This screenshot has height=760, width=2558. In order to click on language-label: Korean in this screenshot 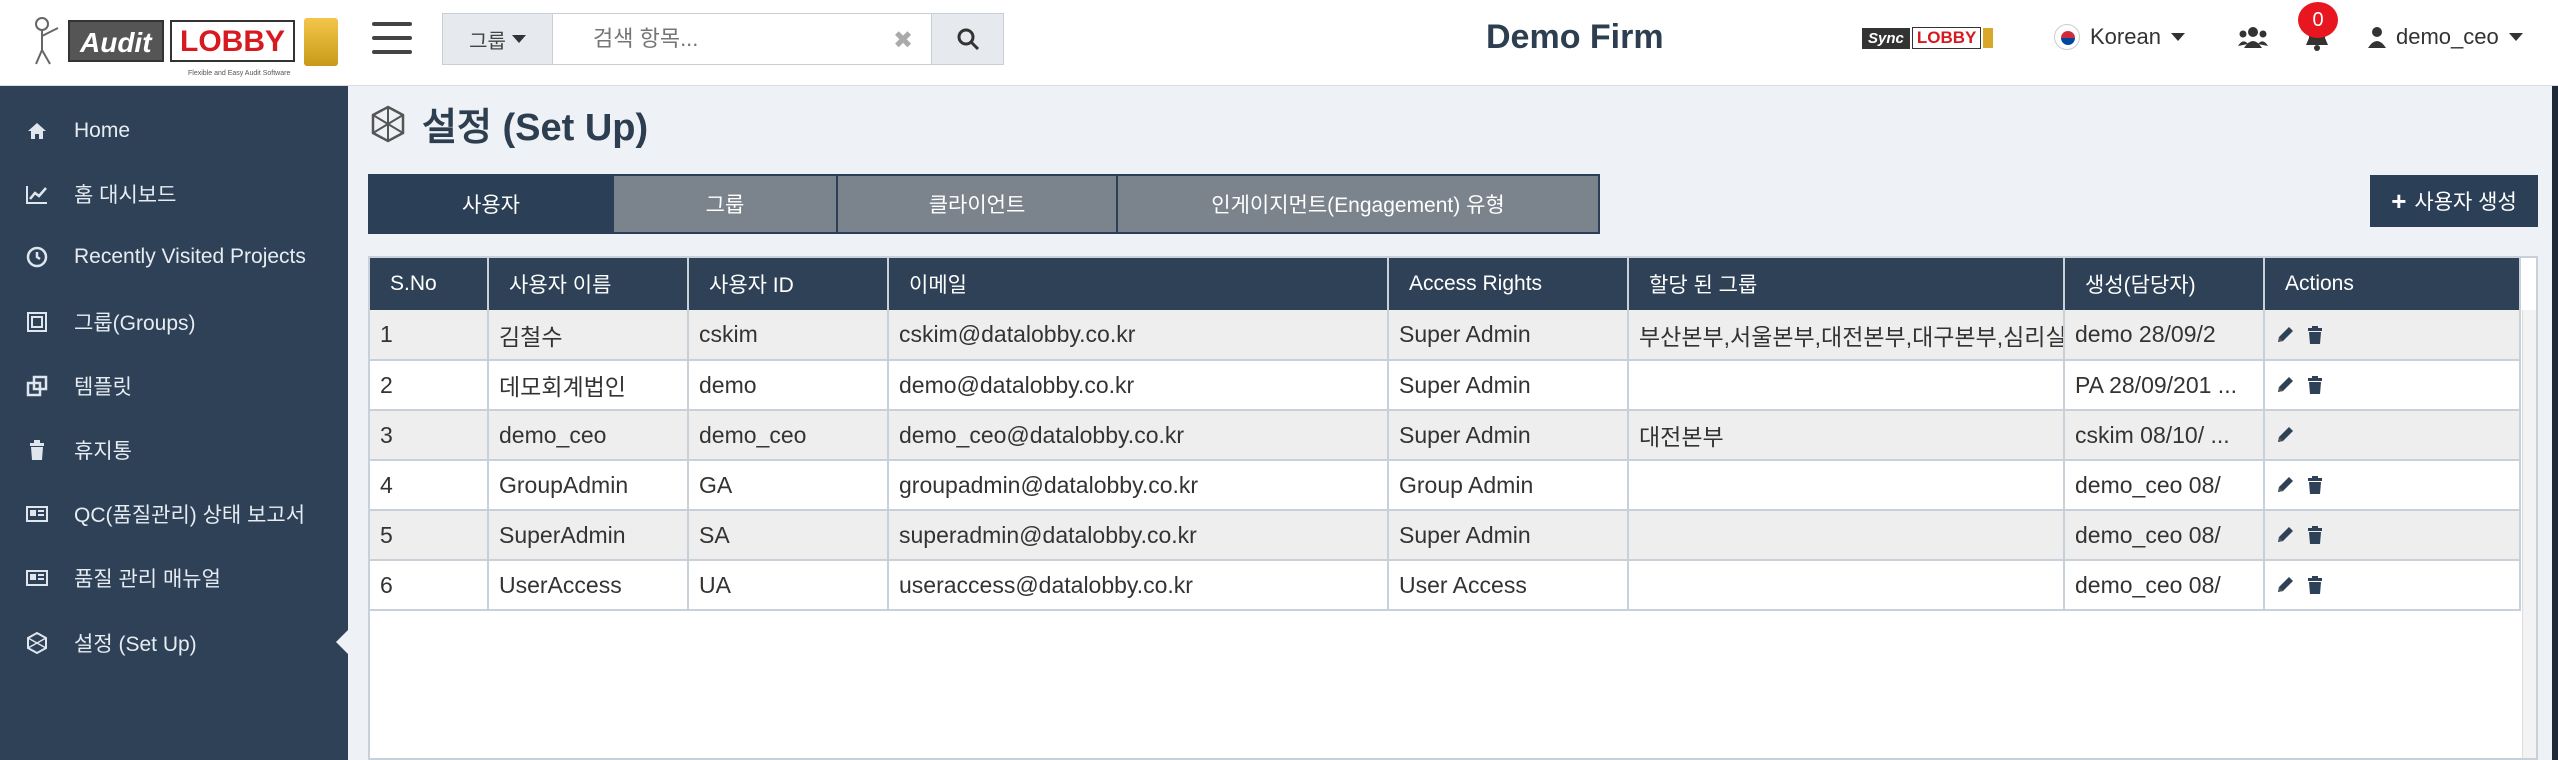, I will do `click(2125, 36)`.